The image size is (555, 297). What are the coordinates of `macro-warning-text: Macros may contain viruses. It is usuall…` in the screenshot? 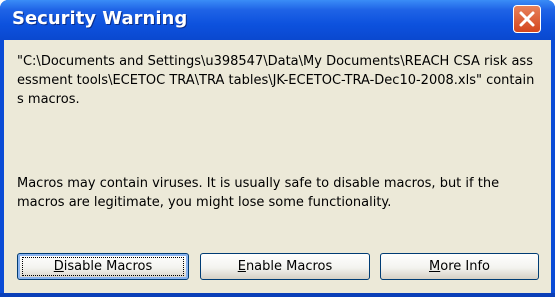 It's located at (258, 193).